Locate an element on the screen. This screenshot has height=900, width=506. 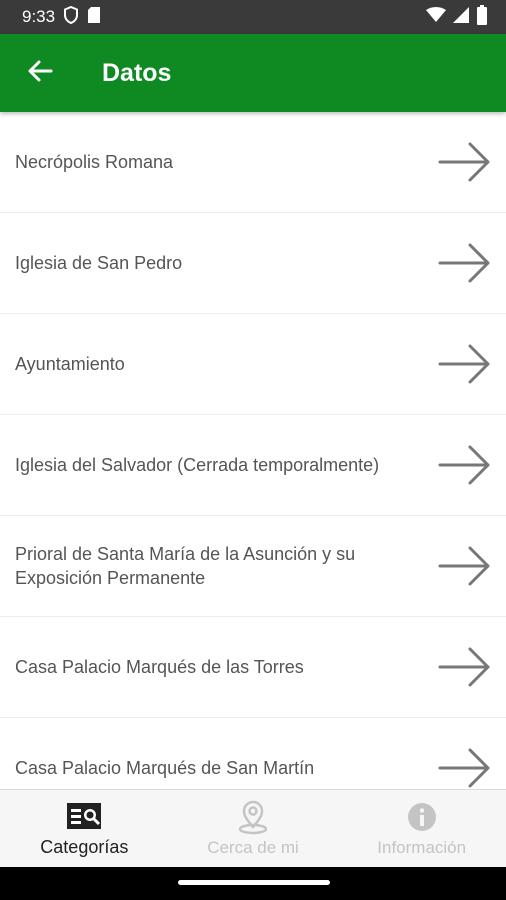
home-gesture-handle is located at coordinates (254, 882).